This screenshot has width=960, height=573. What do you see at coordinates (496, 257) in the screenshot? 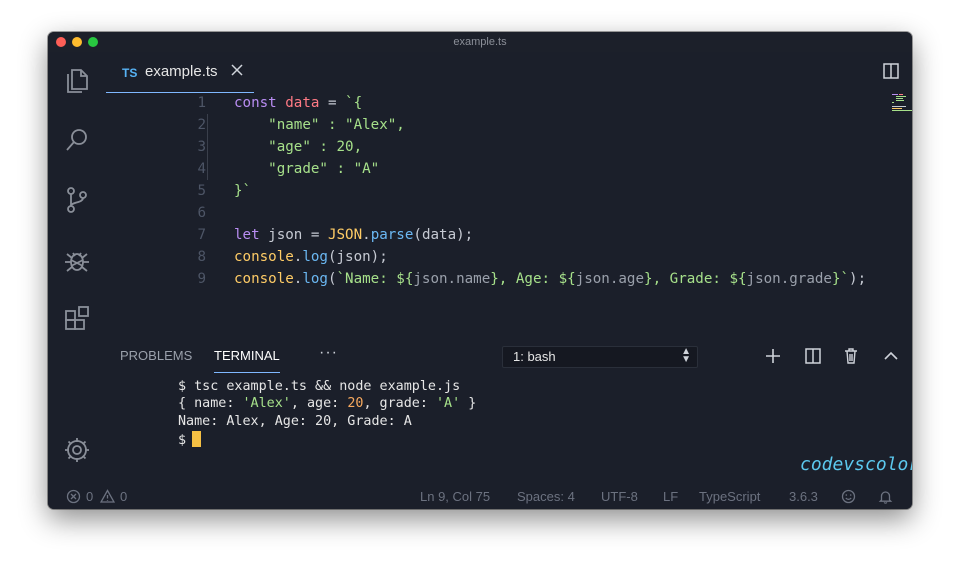
I see `code-line: 8 console.log(json);` at bounding box center [496, 257].